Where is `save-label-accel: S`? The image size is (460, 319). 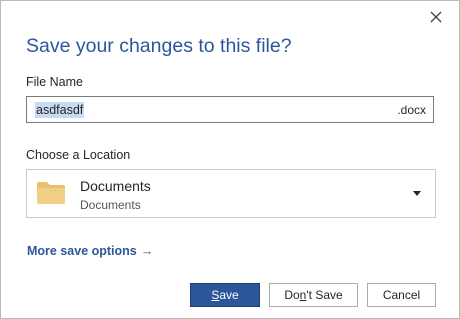 save-label-accel: S is located at coordinates (215, 295).